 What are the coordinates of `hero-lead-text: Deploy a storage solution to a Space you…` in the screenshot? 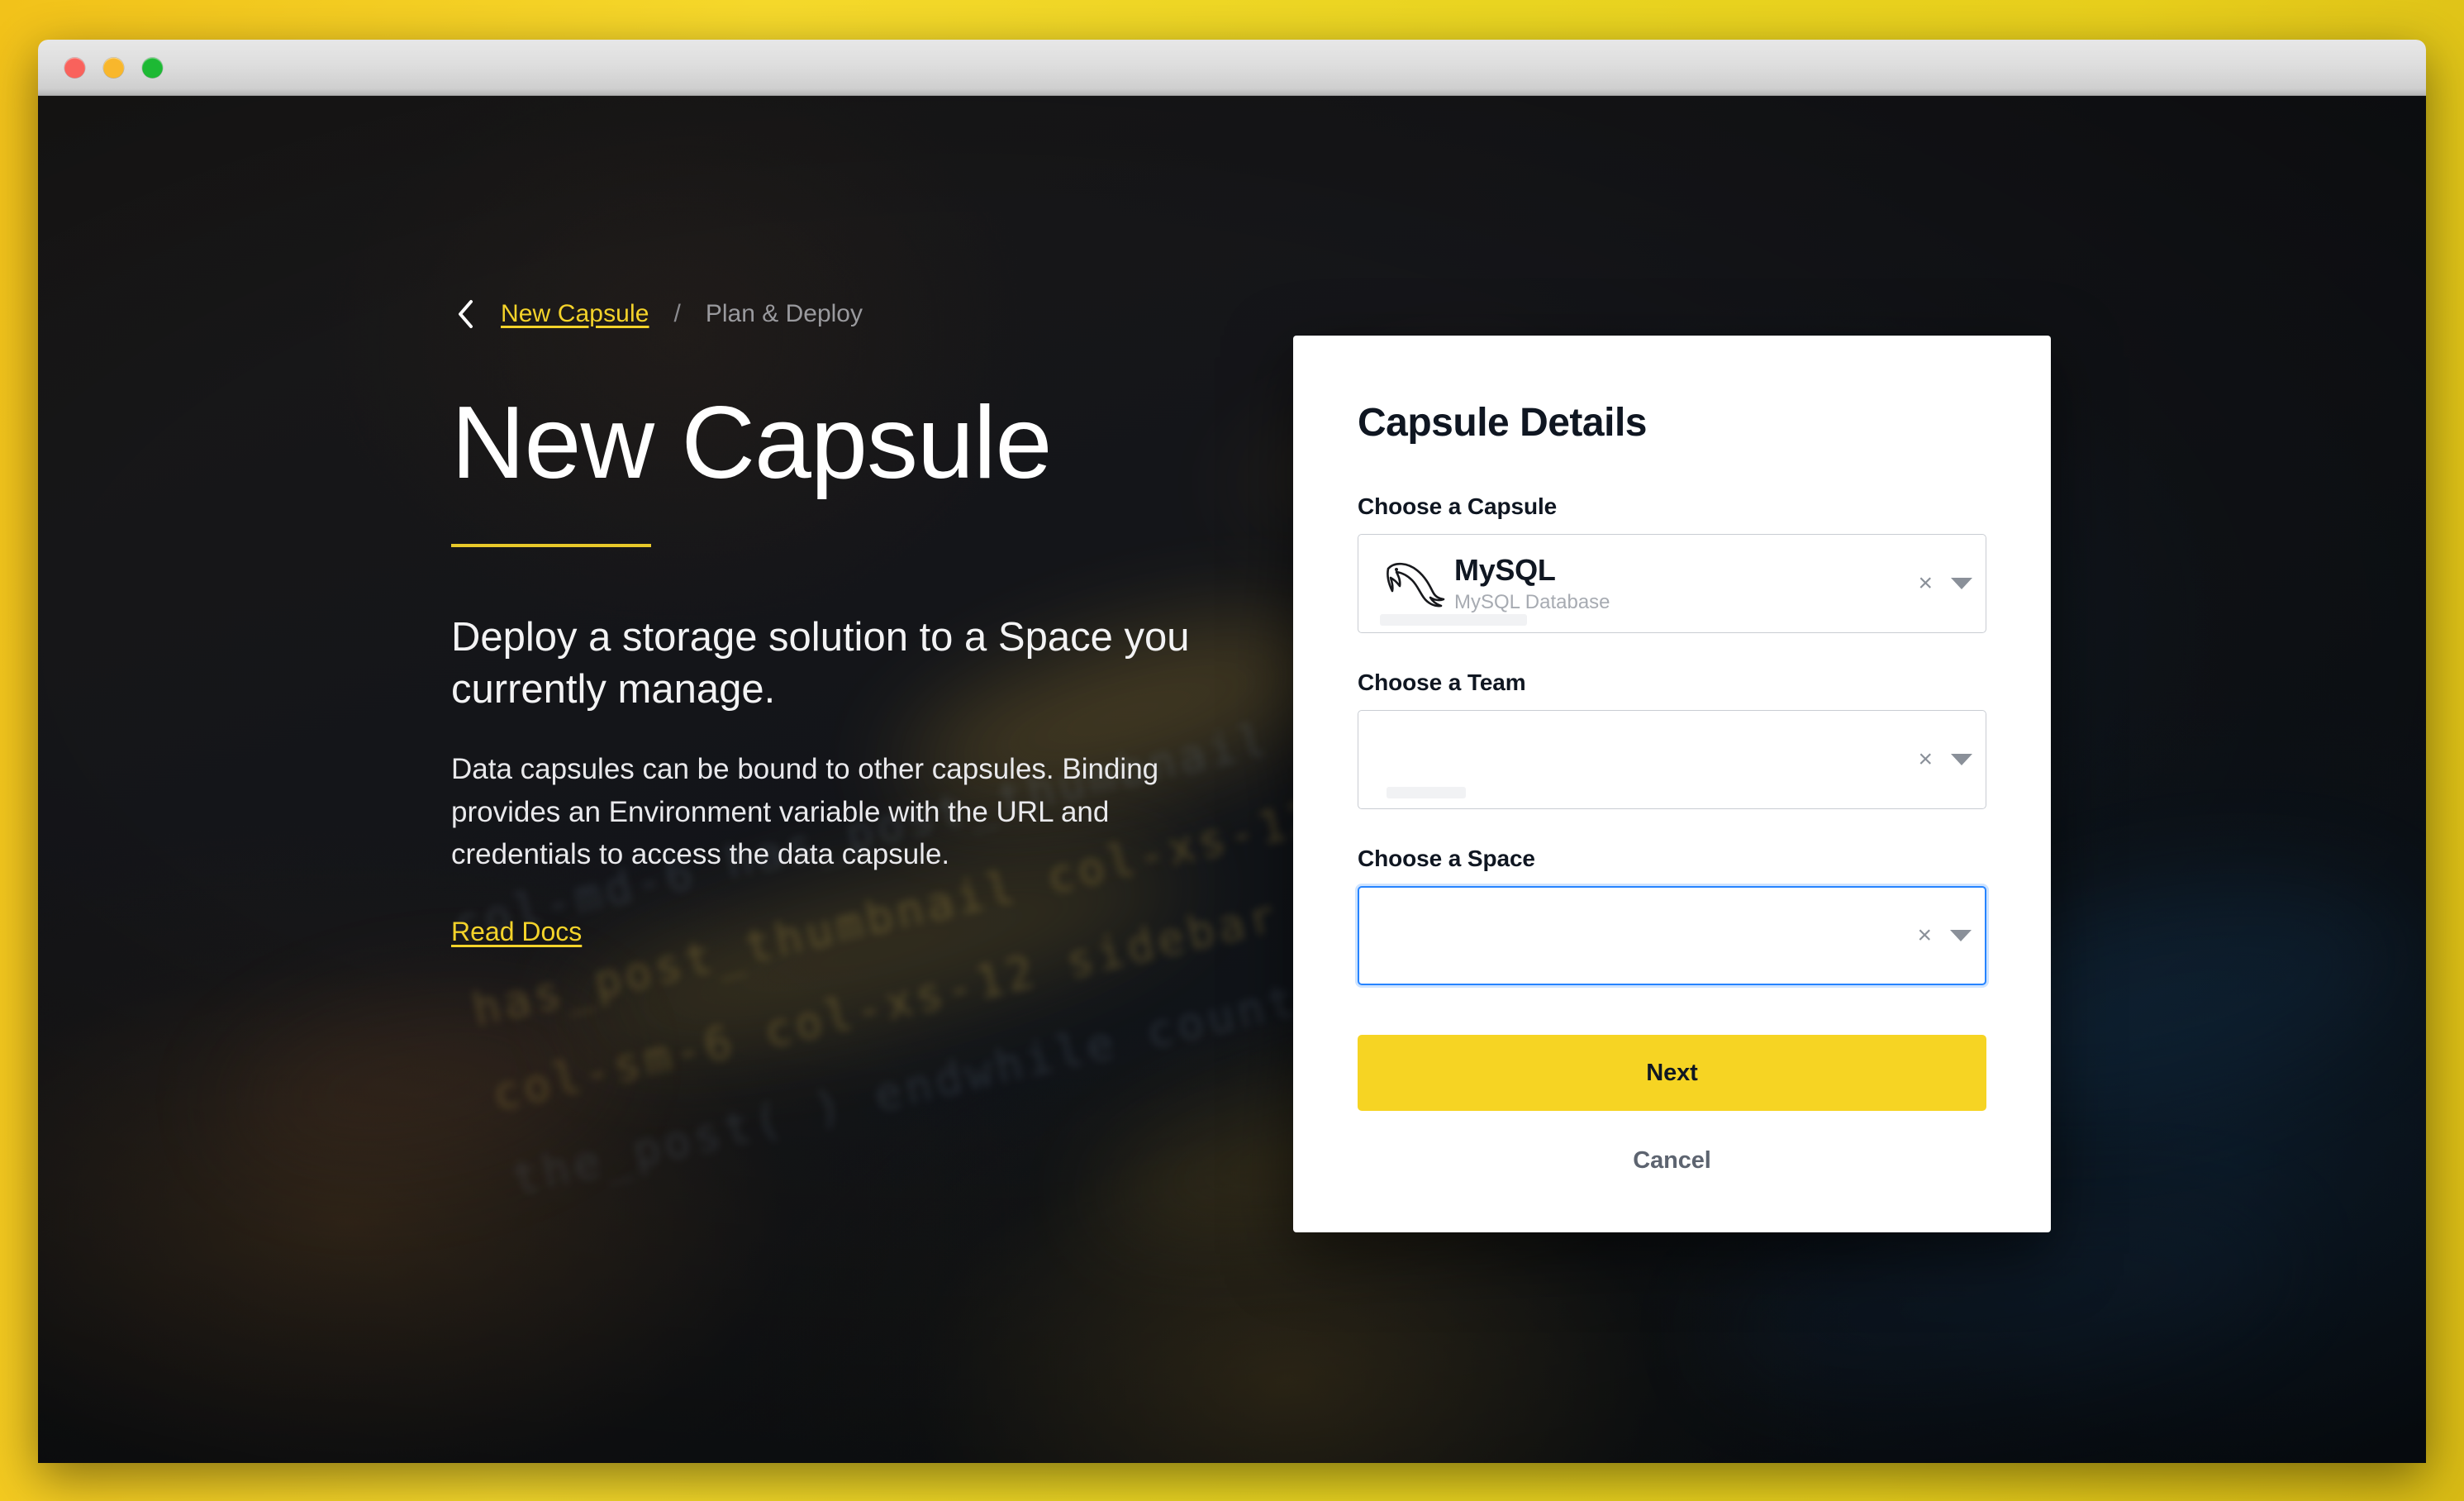 It's located at (820, 663).